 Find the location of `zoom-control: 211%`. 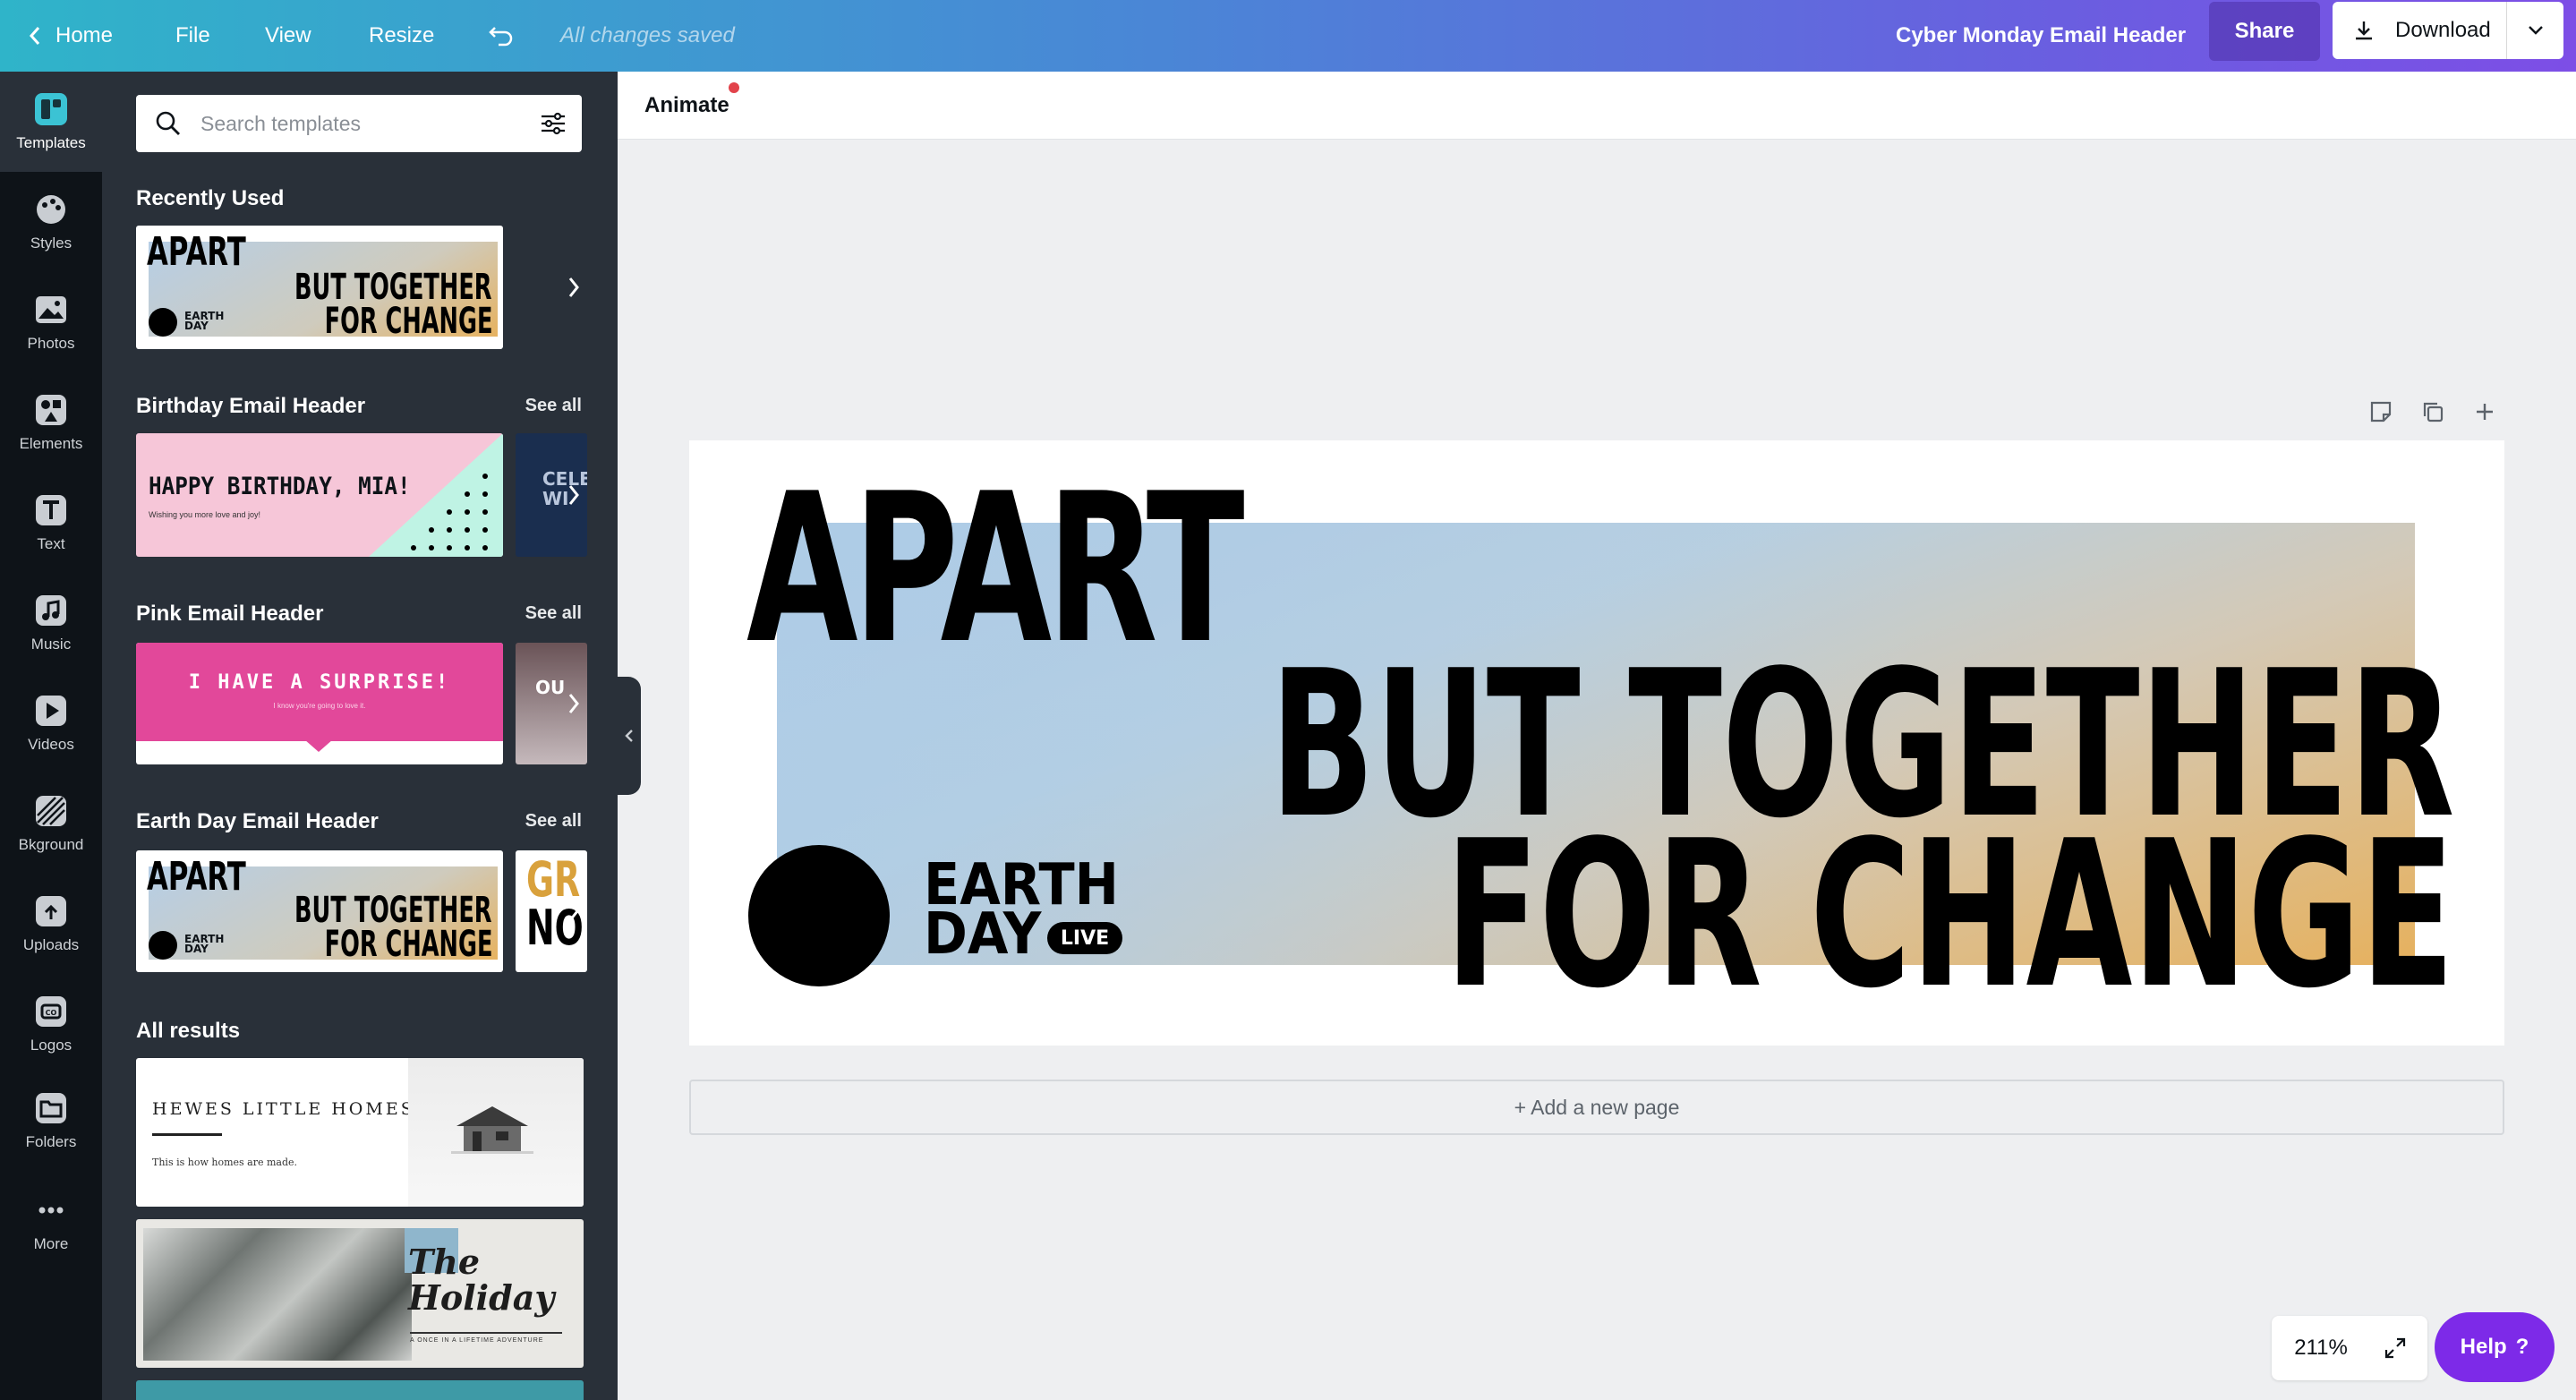

zoom-control: 211% is located at coordinates (2349, 1348).